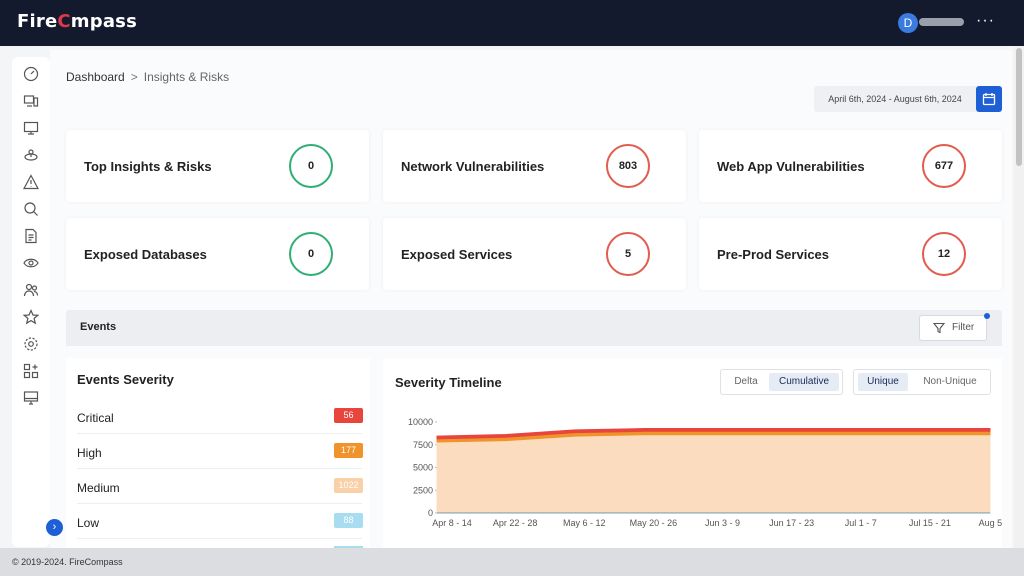 This screenshot has height=576, width=1024. What do you see at coordinates (861, 523) in the screenshot?
I see `x-tick-label: Jul 1 - 7` at bounding box center [861, 523].